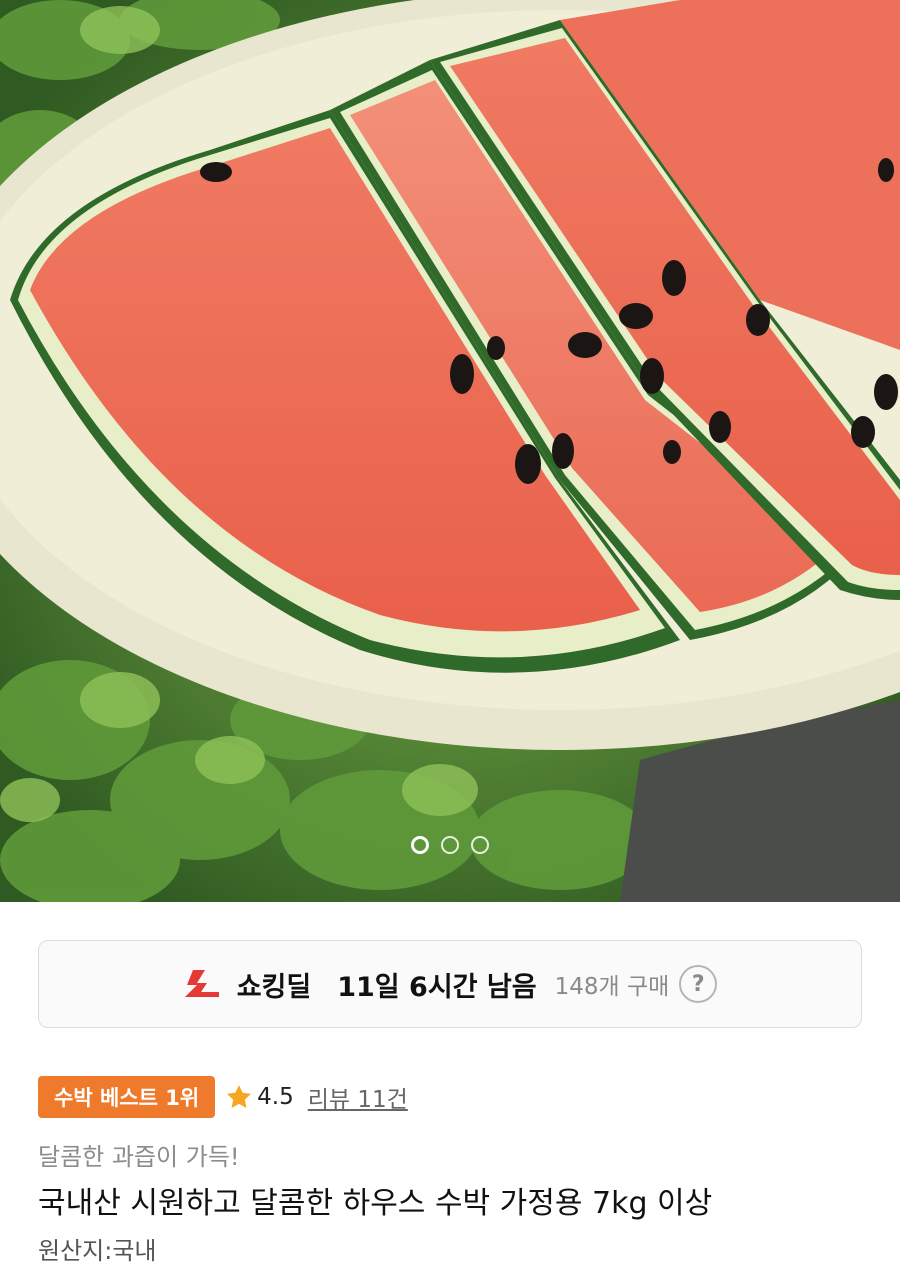 The image size is (900, 1288). I want to click on product-origin: 원산지:국내, so click(97, 1251).